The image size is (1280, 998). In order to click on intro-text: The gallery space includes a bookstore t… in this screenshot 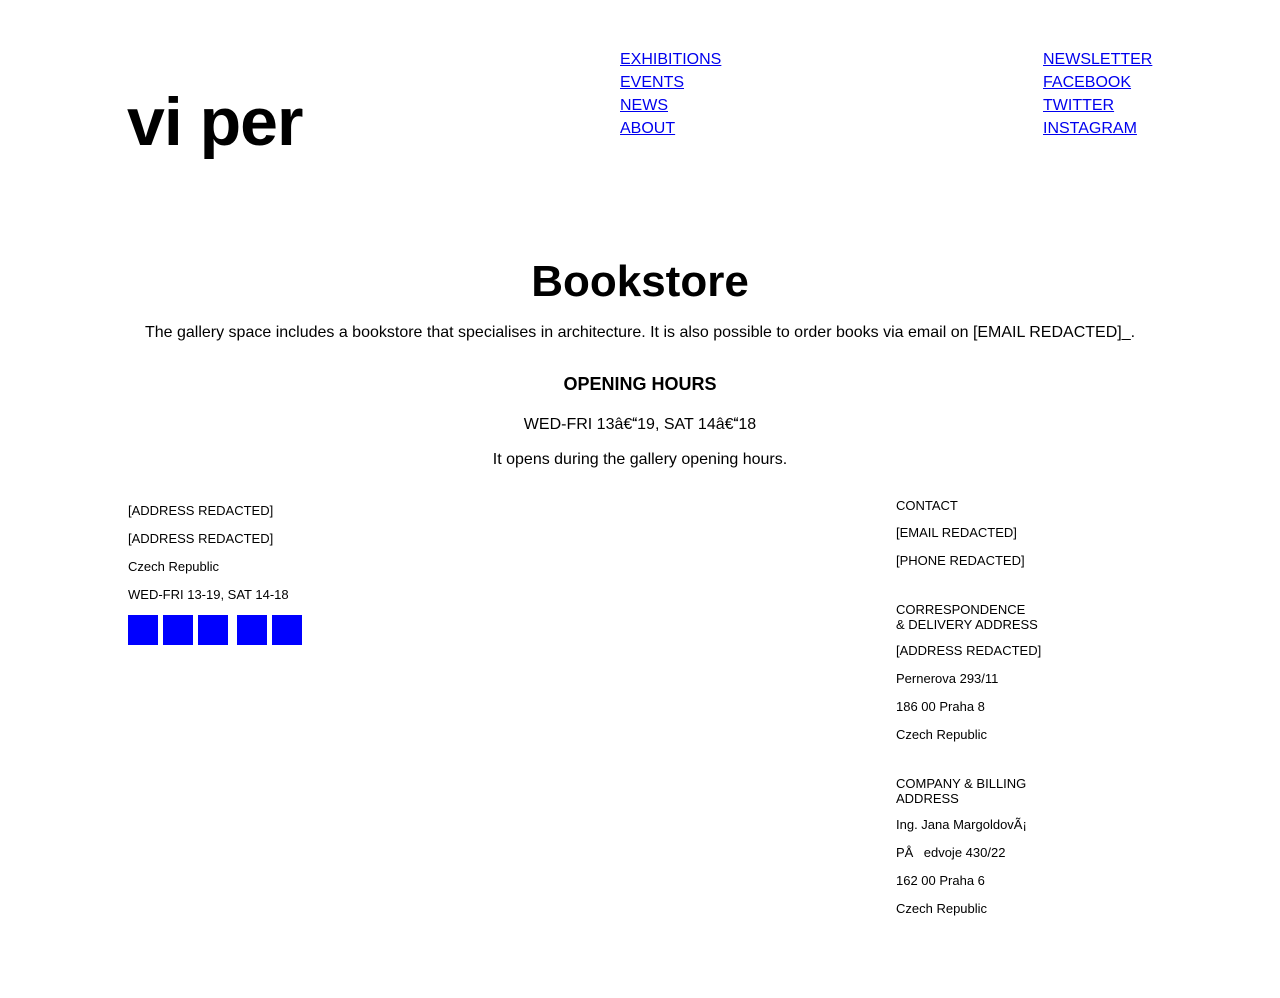, I will do `click(640, 332)`.